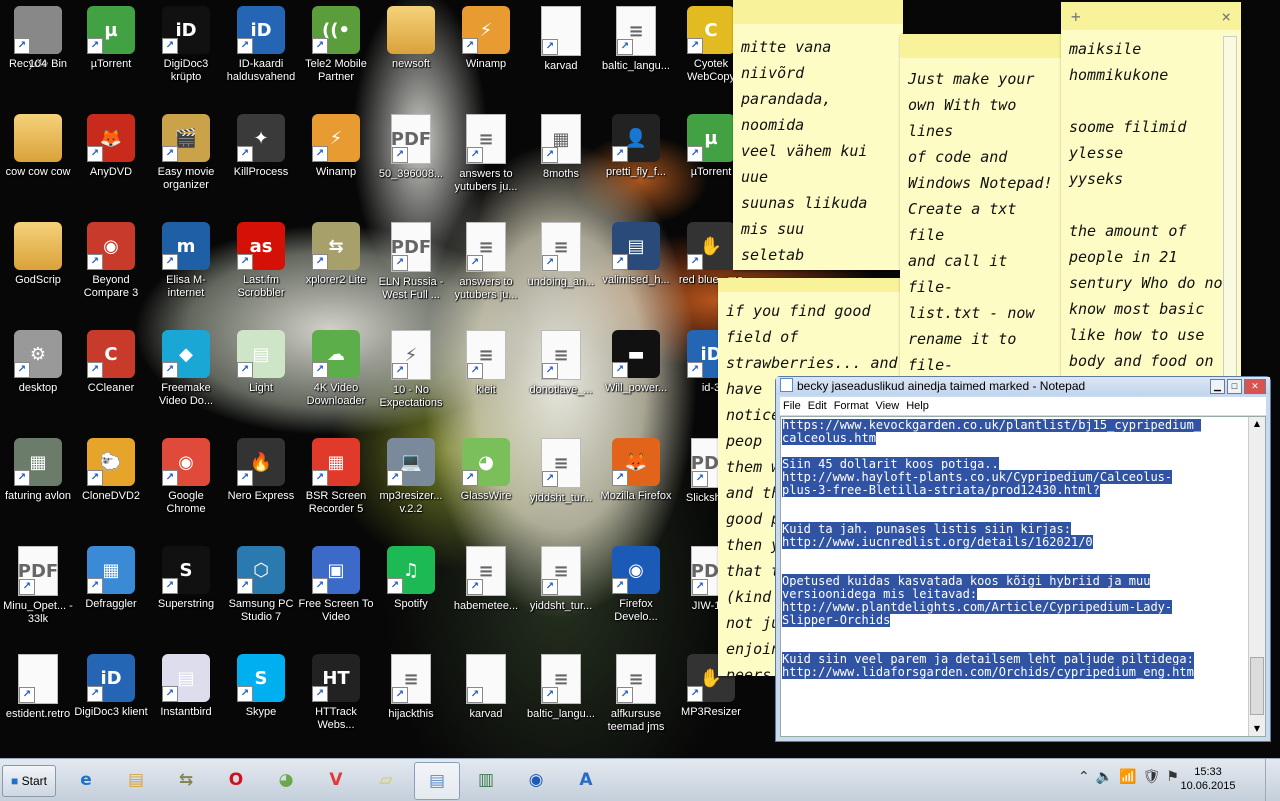 The image size is (1280, 801). I want to click on desktop-icon: ⇆ ↗ xplorer2 Lite, so click(336, 268).